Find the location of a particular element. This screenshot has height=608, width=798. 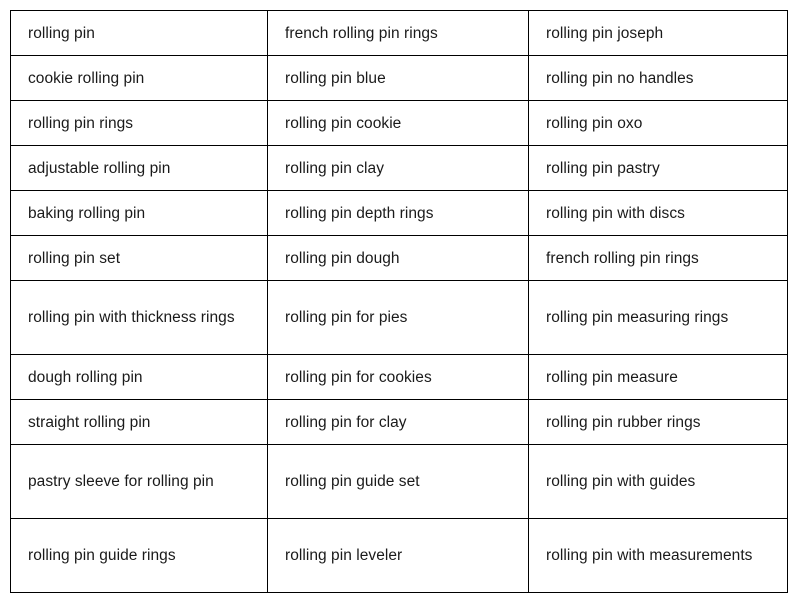

table-cell: rolling pin depth rings is located at coordinates (398, 213).